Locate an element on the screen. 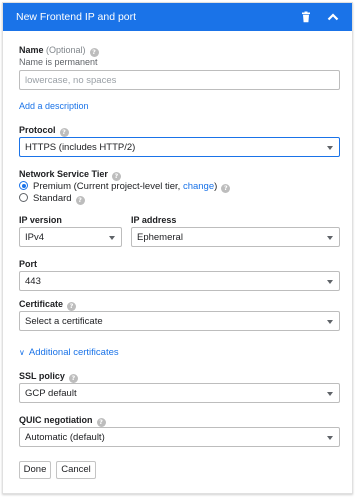 The width and height of the screenshot is (355, 500). change-link: change is located at coordinates (198, 186).